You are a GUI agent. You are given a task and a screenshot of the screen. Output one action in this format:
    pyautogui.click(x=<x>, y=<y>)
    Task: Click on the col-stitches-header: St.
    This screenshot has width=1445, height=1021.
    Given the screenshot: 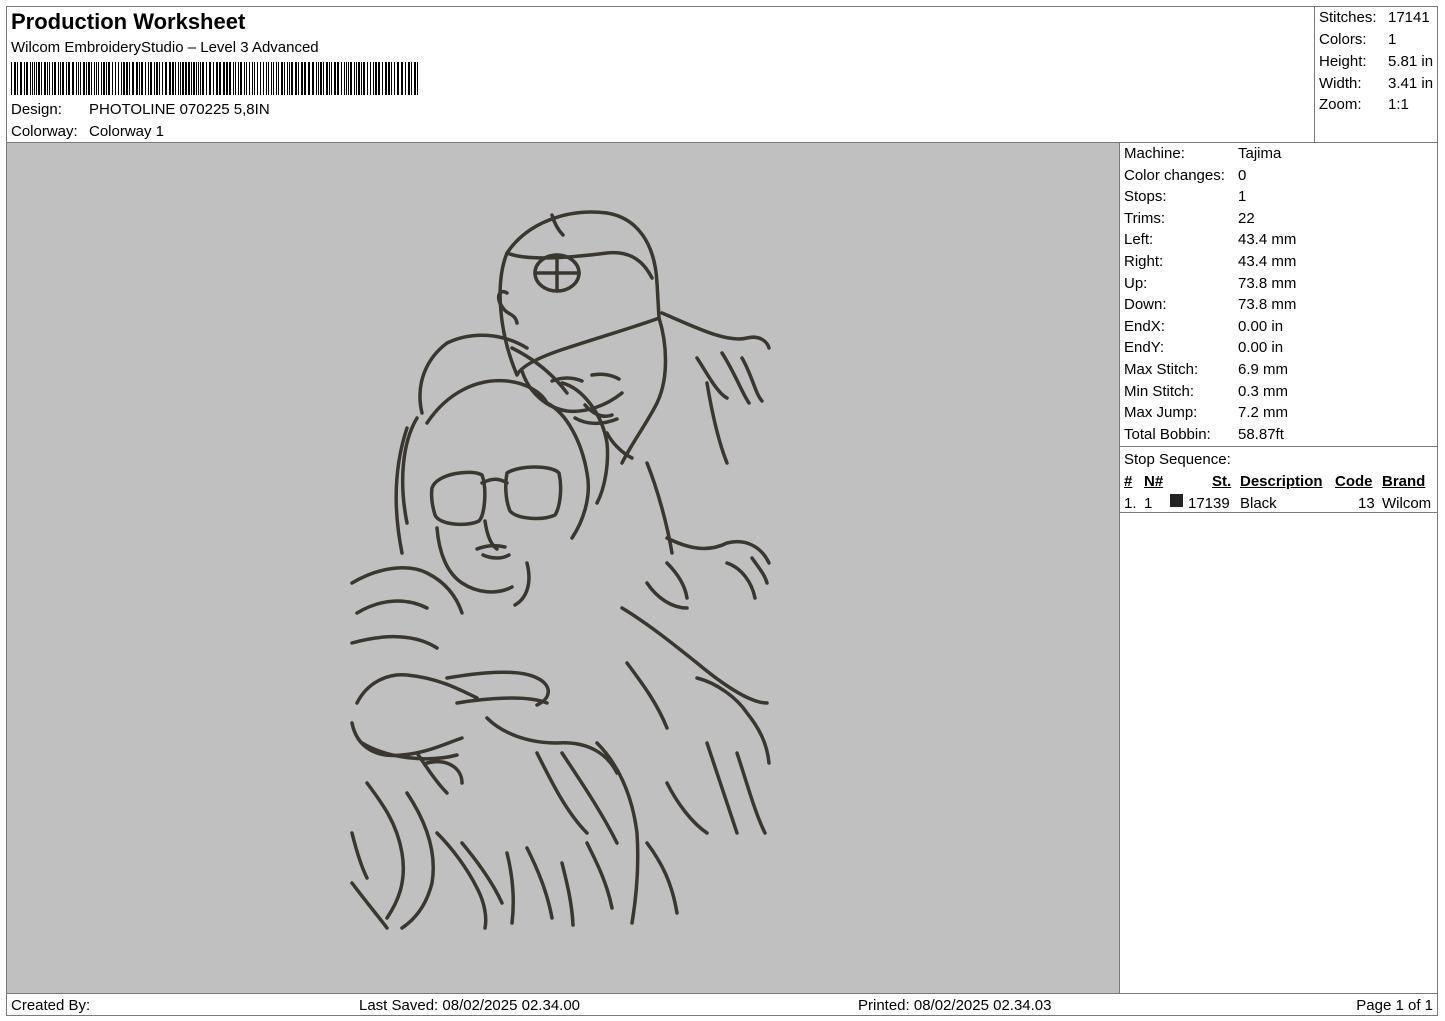 What is the action you would take?
    pyautogui.click(x=1222, y=481)
    